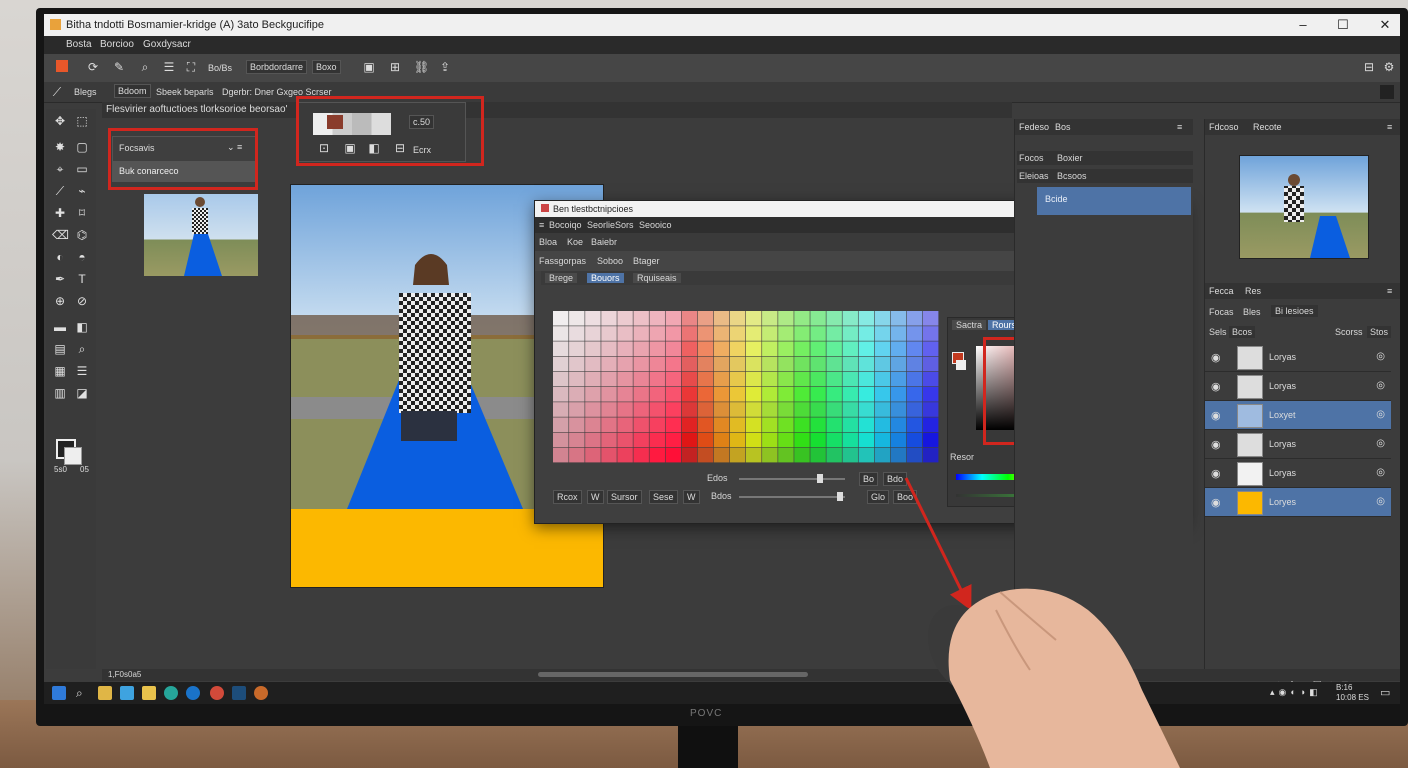 This screenshot has height=768, width=1408. Describe the element at coordinates (1072, 176) in the screenshot. I see `properties-row-2-value: Bcsoos` at that location.